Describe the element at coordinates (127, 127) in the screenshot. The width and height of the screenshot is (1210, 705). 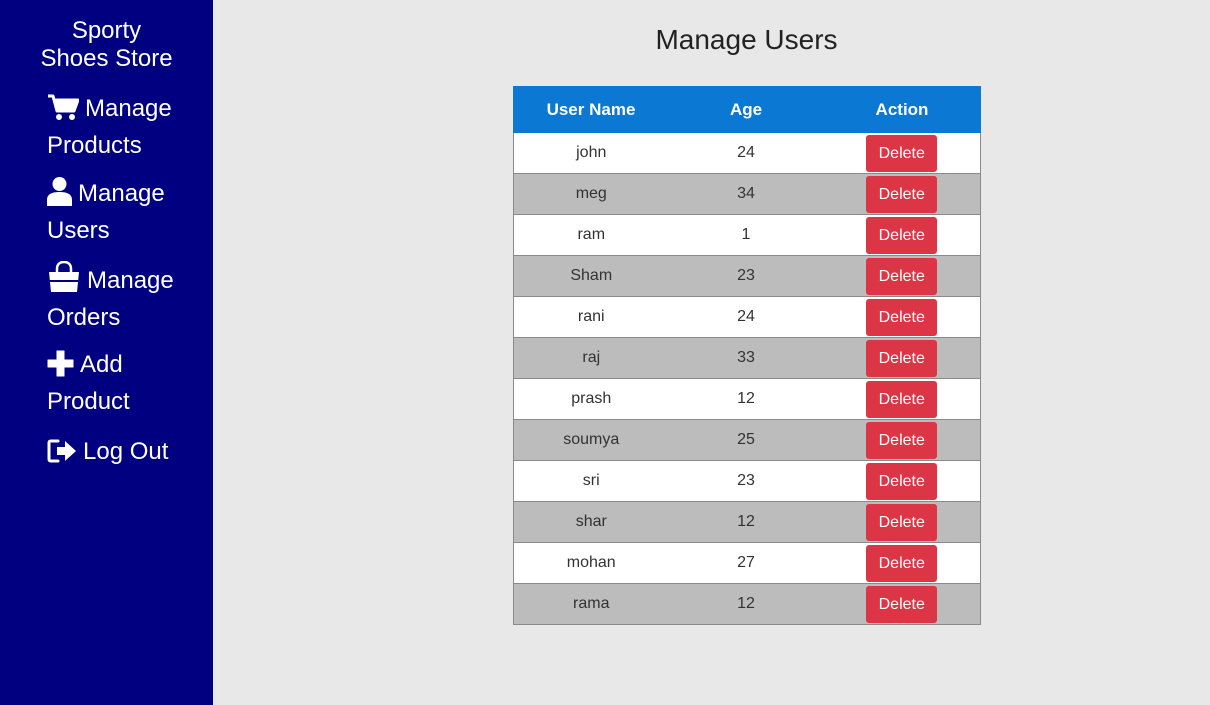
I see `nav-manage-products: Manage Products` at that location.